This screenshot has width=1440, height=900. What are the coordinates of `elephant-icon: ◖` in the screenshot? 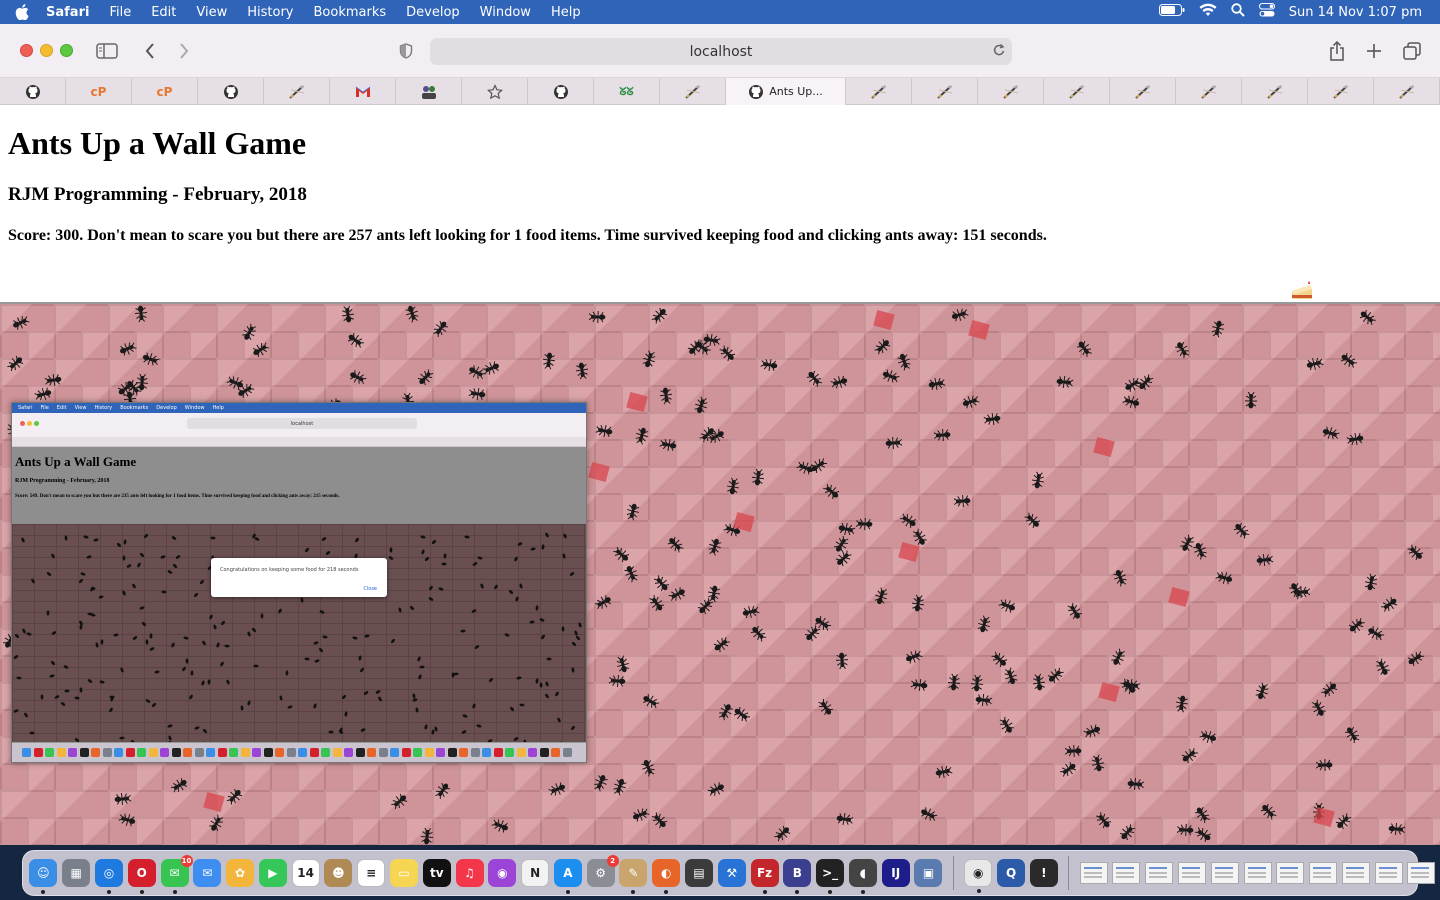 It's located at (862, 876).